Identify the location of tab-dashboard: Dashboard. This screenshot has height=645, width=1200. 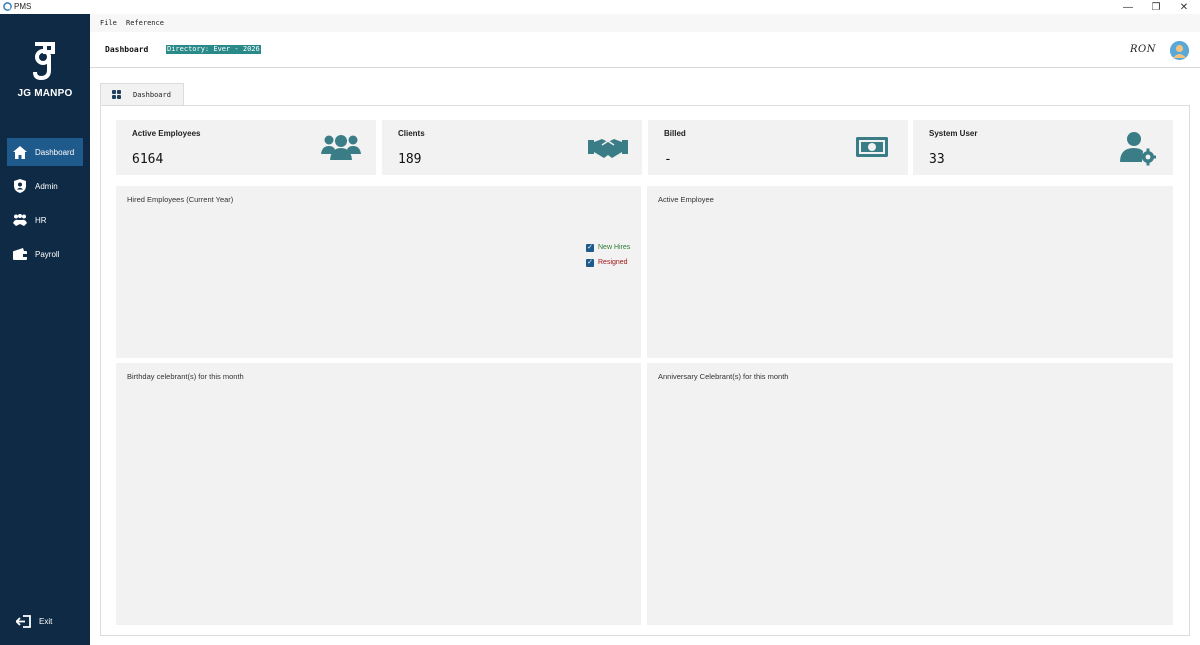
(142, 94).